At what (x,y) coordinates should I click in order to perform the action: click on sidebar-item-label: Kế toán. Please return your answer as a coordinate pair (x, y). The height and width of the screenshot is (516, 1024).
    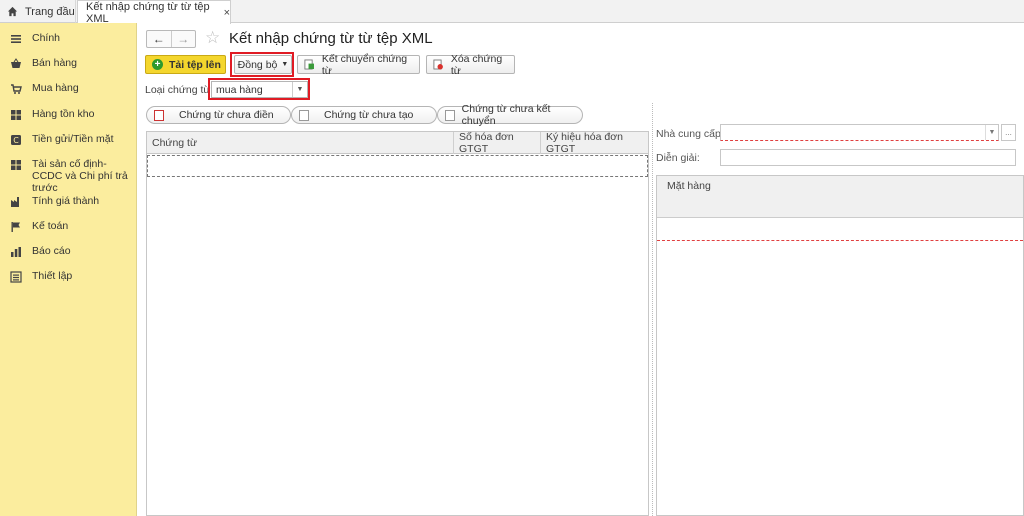
    Looking at the image, I should click on (50, 226).